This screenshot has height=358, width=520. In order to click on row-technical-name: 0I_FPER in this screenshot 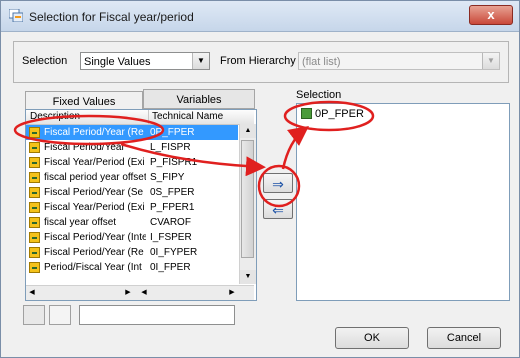, I will do `click(170, 267)`.